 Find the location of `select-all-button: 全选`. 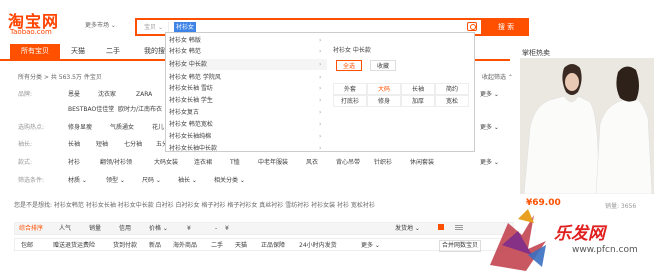

select-all-button: 全选 is located at coordinates (349, 65).